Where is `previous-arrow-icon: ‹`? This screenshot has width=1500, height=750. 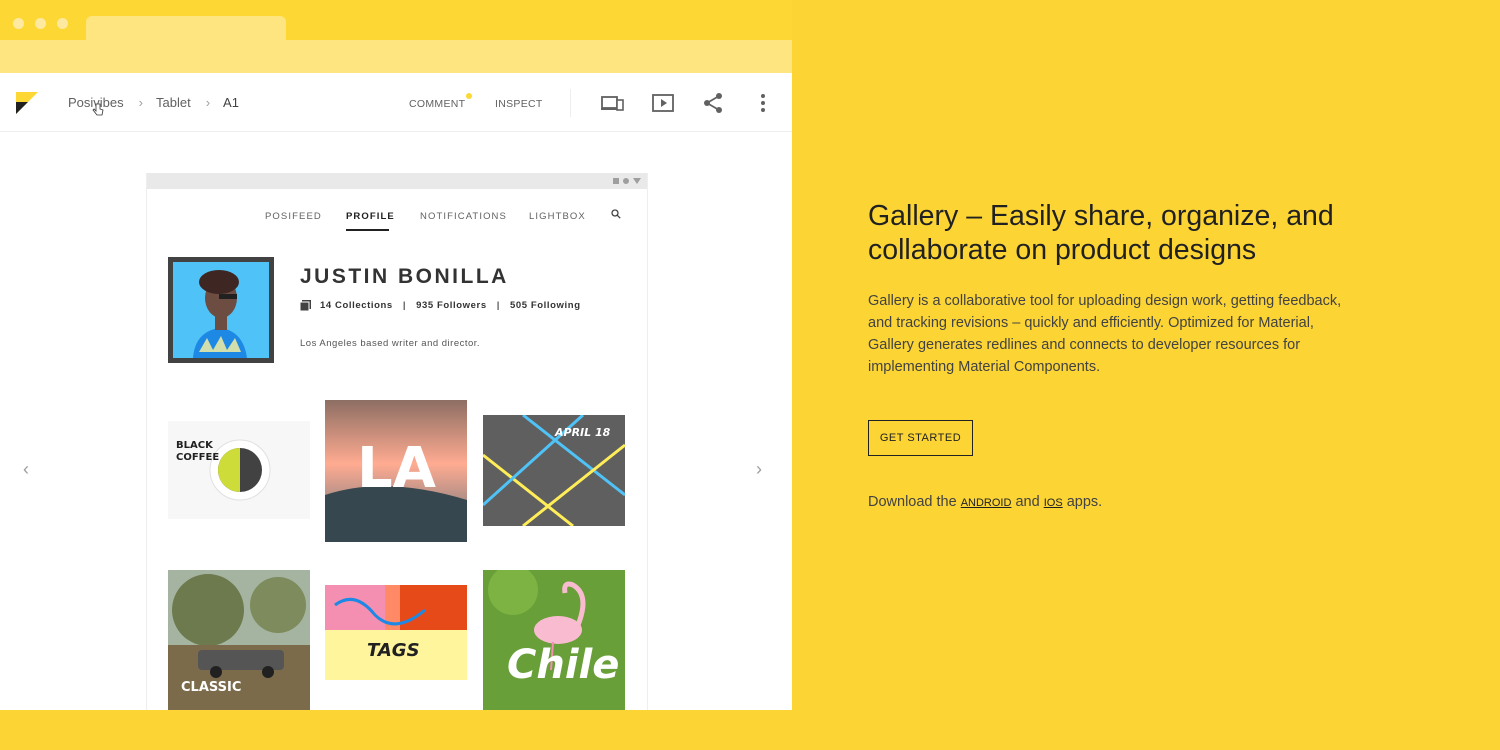 previous-arrow-icon: ‹ is located at coordinates (26, 469).